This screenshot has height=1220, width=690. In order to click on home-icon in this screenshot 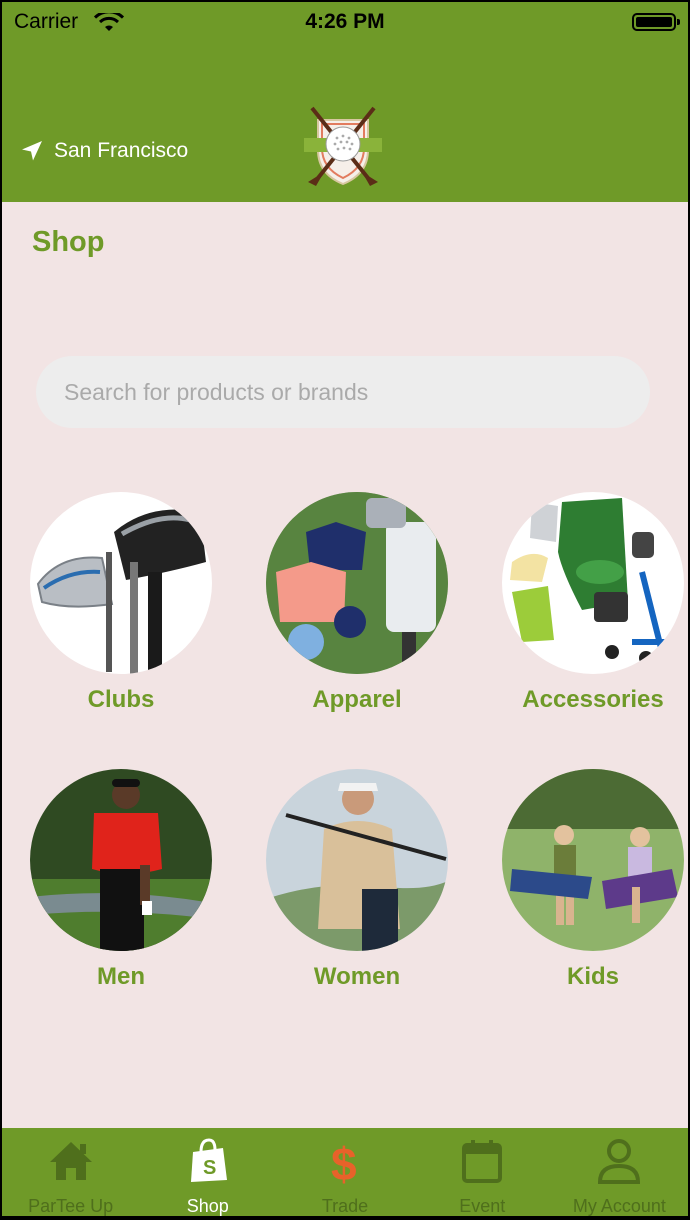, I will do `click(70, 1161)`.